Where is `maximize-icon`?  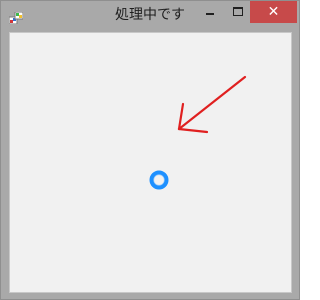 maximize-icon is located at coordinates (238, 11).